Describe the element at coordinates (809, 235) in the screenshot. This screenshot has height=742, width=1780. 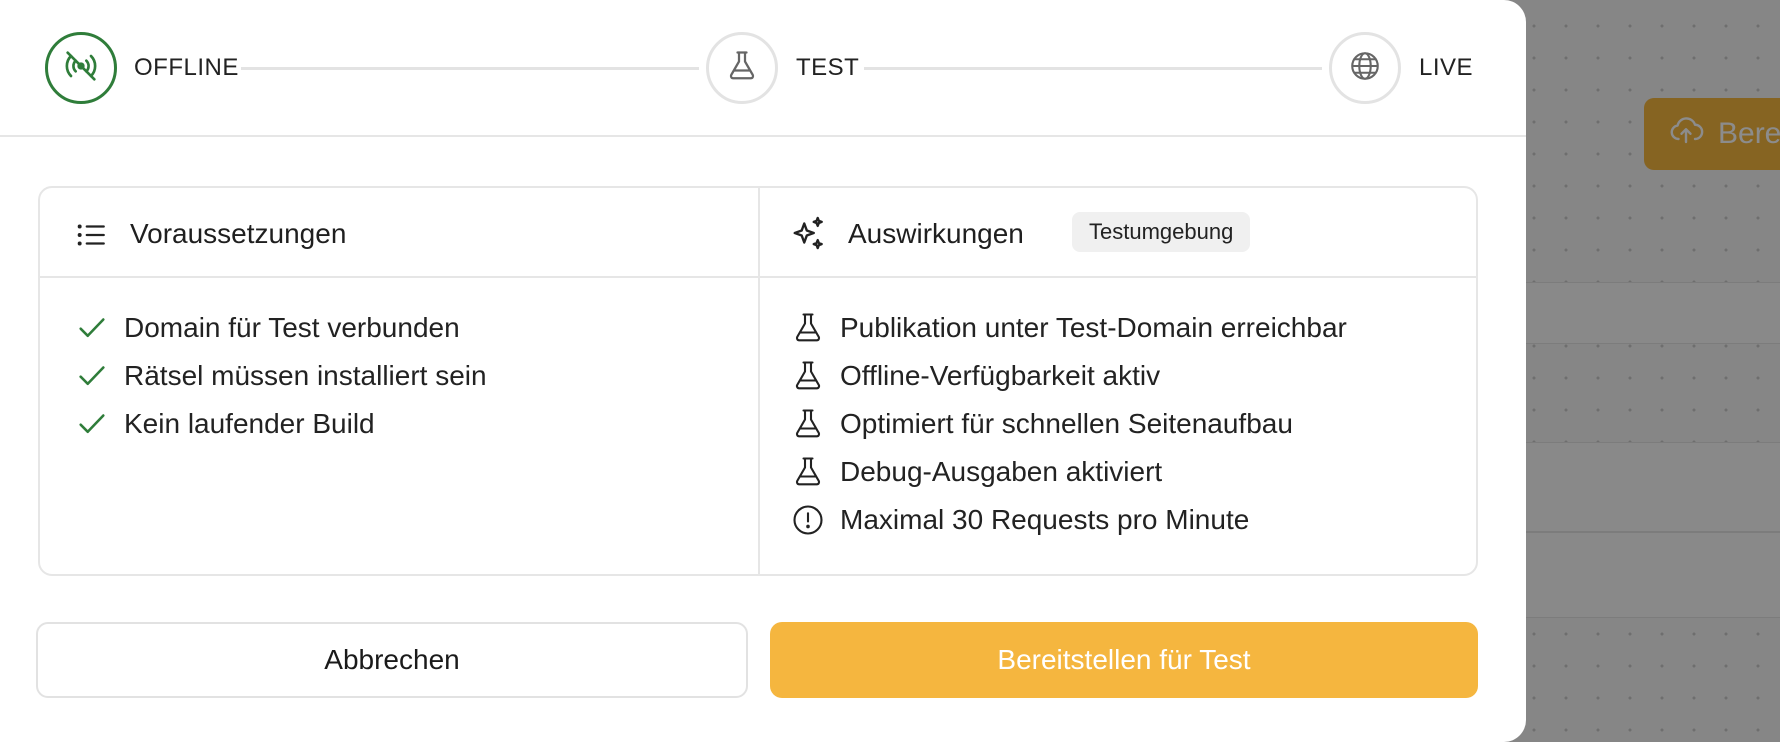
I see `sparkles-icon` at that location.